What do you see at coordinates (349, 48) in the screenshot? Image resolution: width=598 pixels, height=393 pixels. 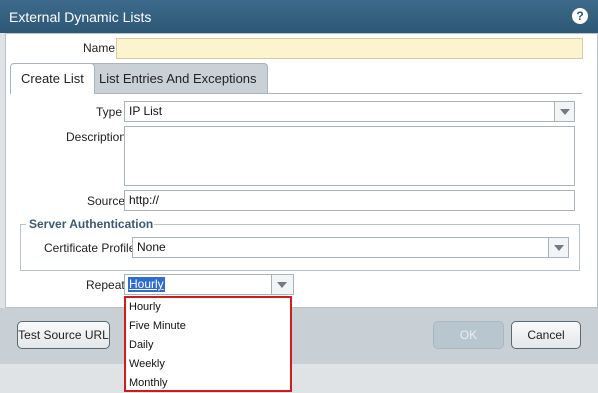 I see `name-input` at bounding box center [349, 48].